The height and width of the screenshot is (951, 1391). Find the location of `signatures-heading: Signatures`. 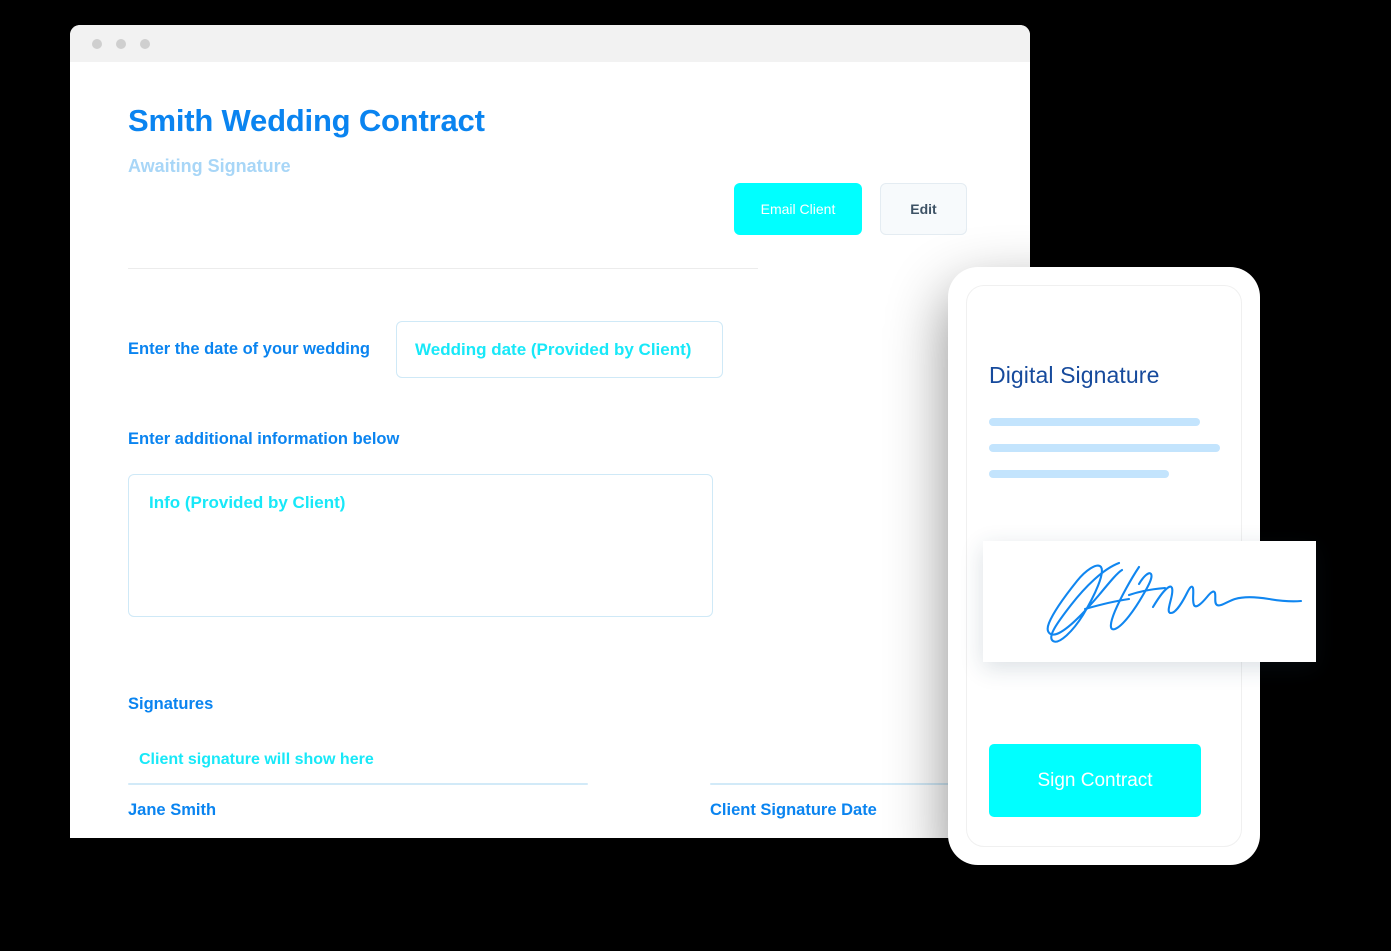

signatures-heading: Signatures is located at coordinates (171, 704).